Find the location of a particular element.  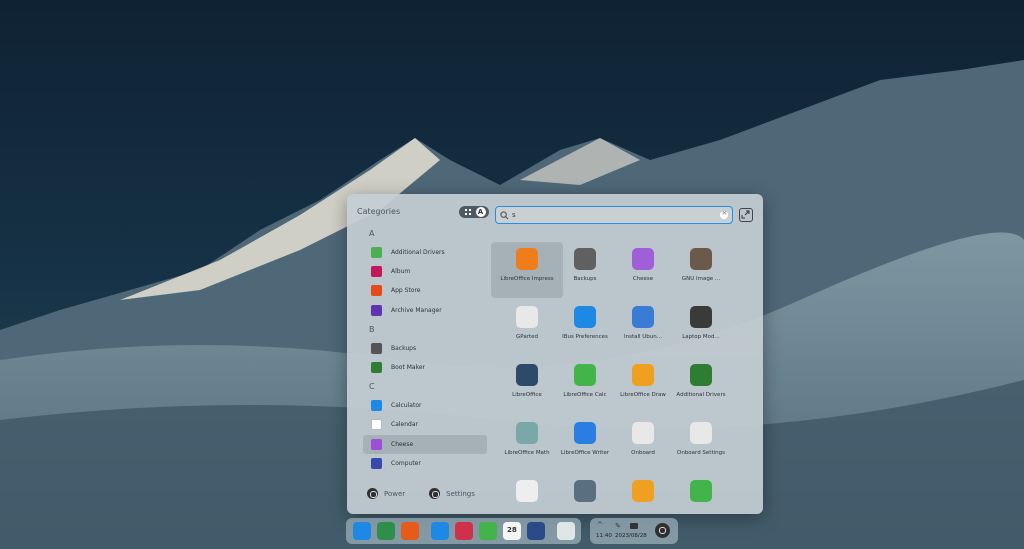

list-item-label: Album is located at coordinates (401, 272).